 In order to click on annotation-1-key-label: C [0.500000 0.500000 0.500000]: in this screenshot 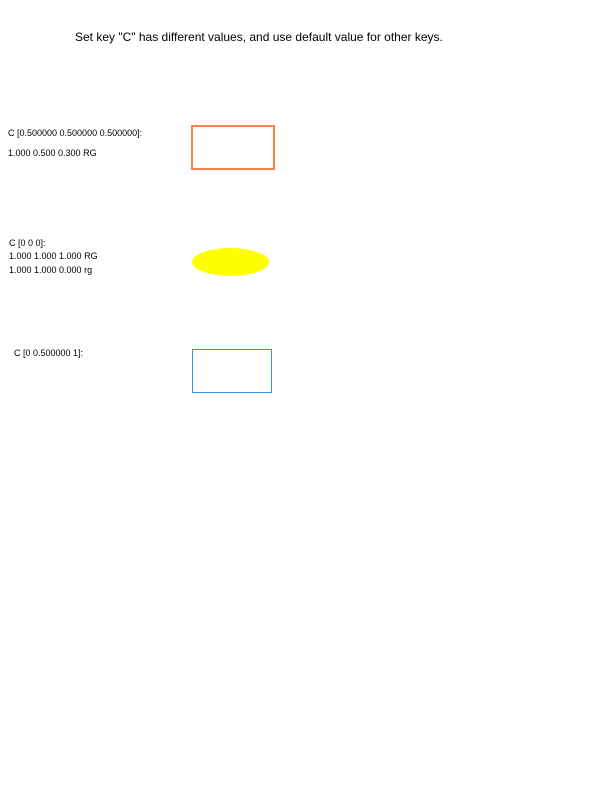, I will do `click(75, 133)`.